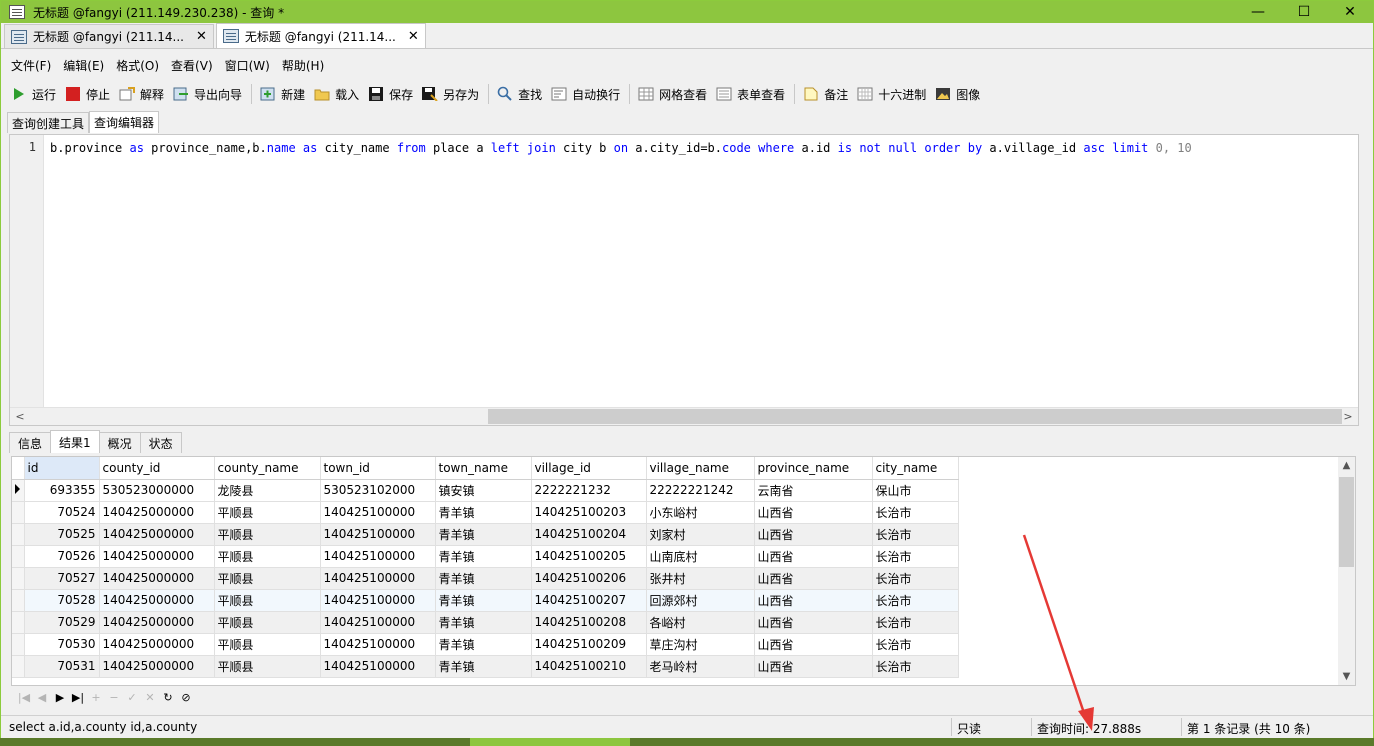 The height and width of the screenshot is (746, 1374). What do you see at coordinates (150, 697) in the screenshot?
I see `discard-changes-icon: ✕` at bounding box center [150, 697].